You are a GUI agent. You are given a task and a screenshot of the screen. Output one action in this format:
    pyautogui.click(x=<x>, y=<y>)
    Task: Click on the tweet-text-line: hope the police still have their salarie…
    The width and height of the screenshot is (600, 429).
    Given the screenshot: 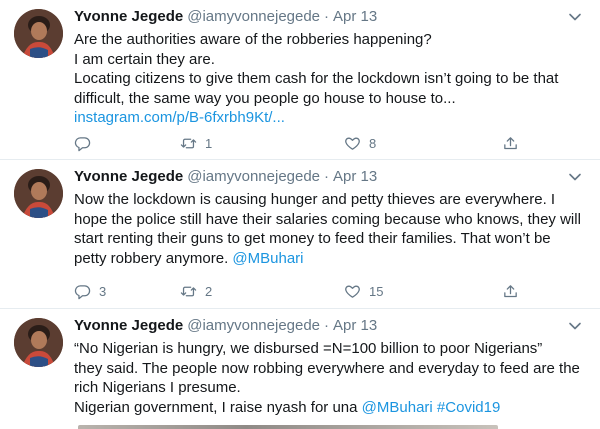 What is the action you would take?
    pyautogui.click(x=327, y=219)
    